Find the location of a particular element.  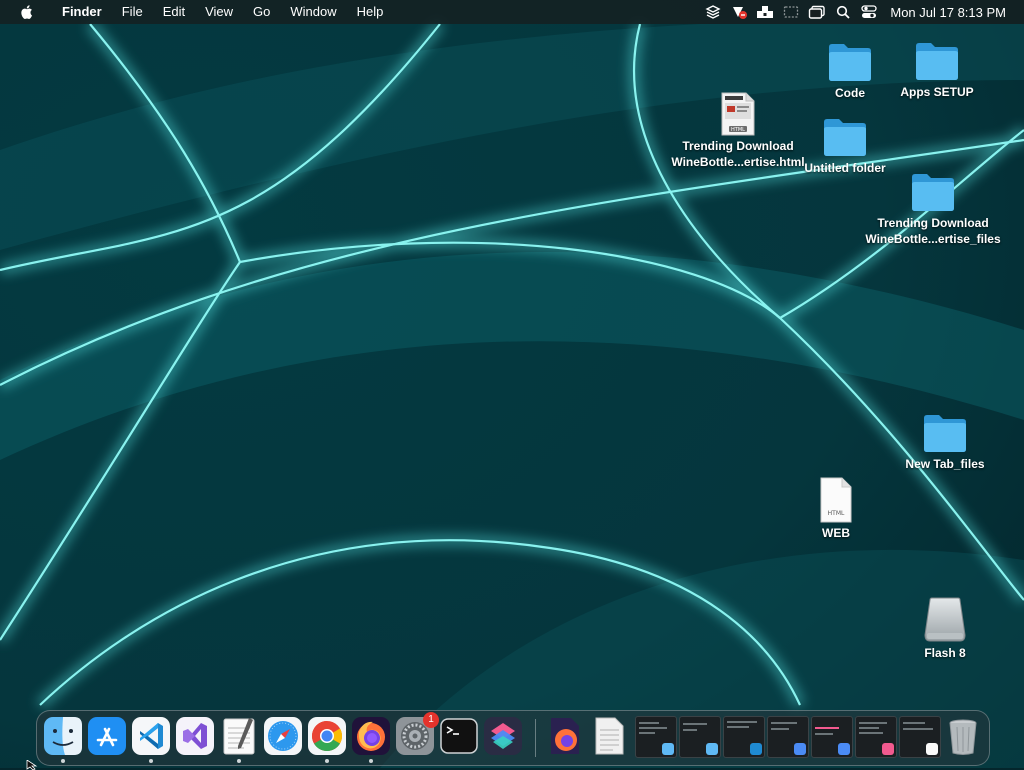

dock-textedit is located at coordinates (239, 739).